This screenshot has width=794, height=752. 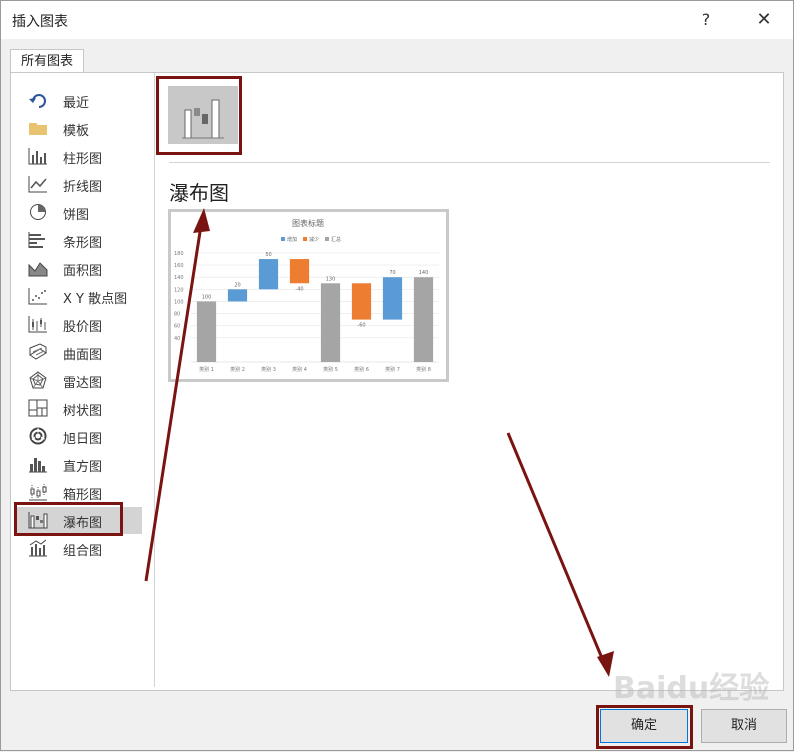 I want to click on arrow-head-up, so click(x=201, y=220).